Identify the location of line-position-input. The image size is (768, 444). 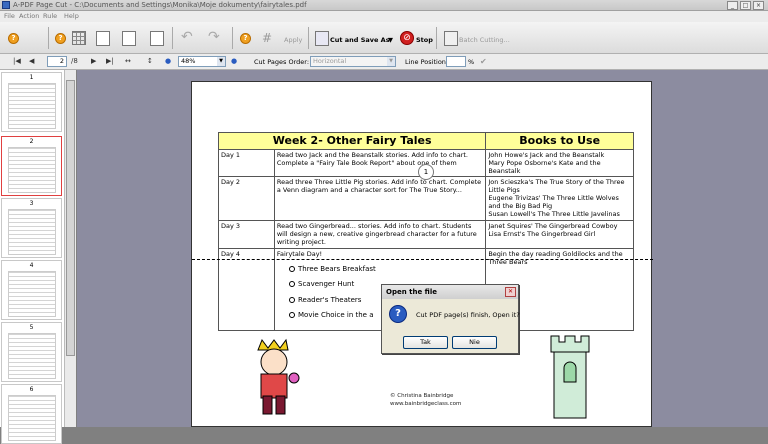
(456, 61).